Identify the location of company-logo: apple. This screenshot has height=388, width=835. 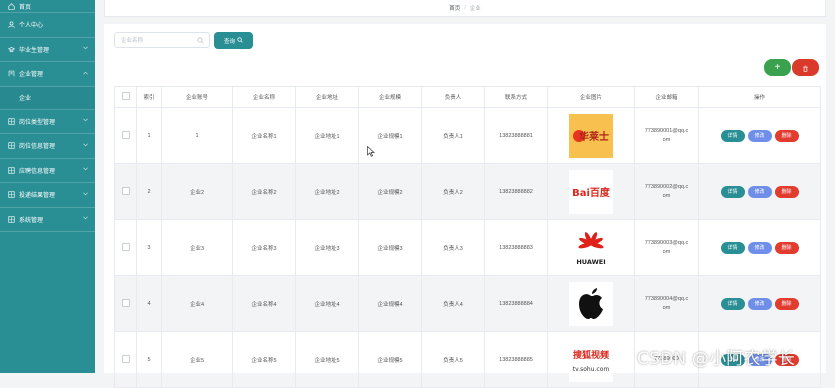
(591, 303).